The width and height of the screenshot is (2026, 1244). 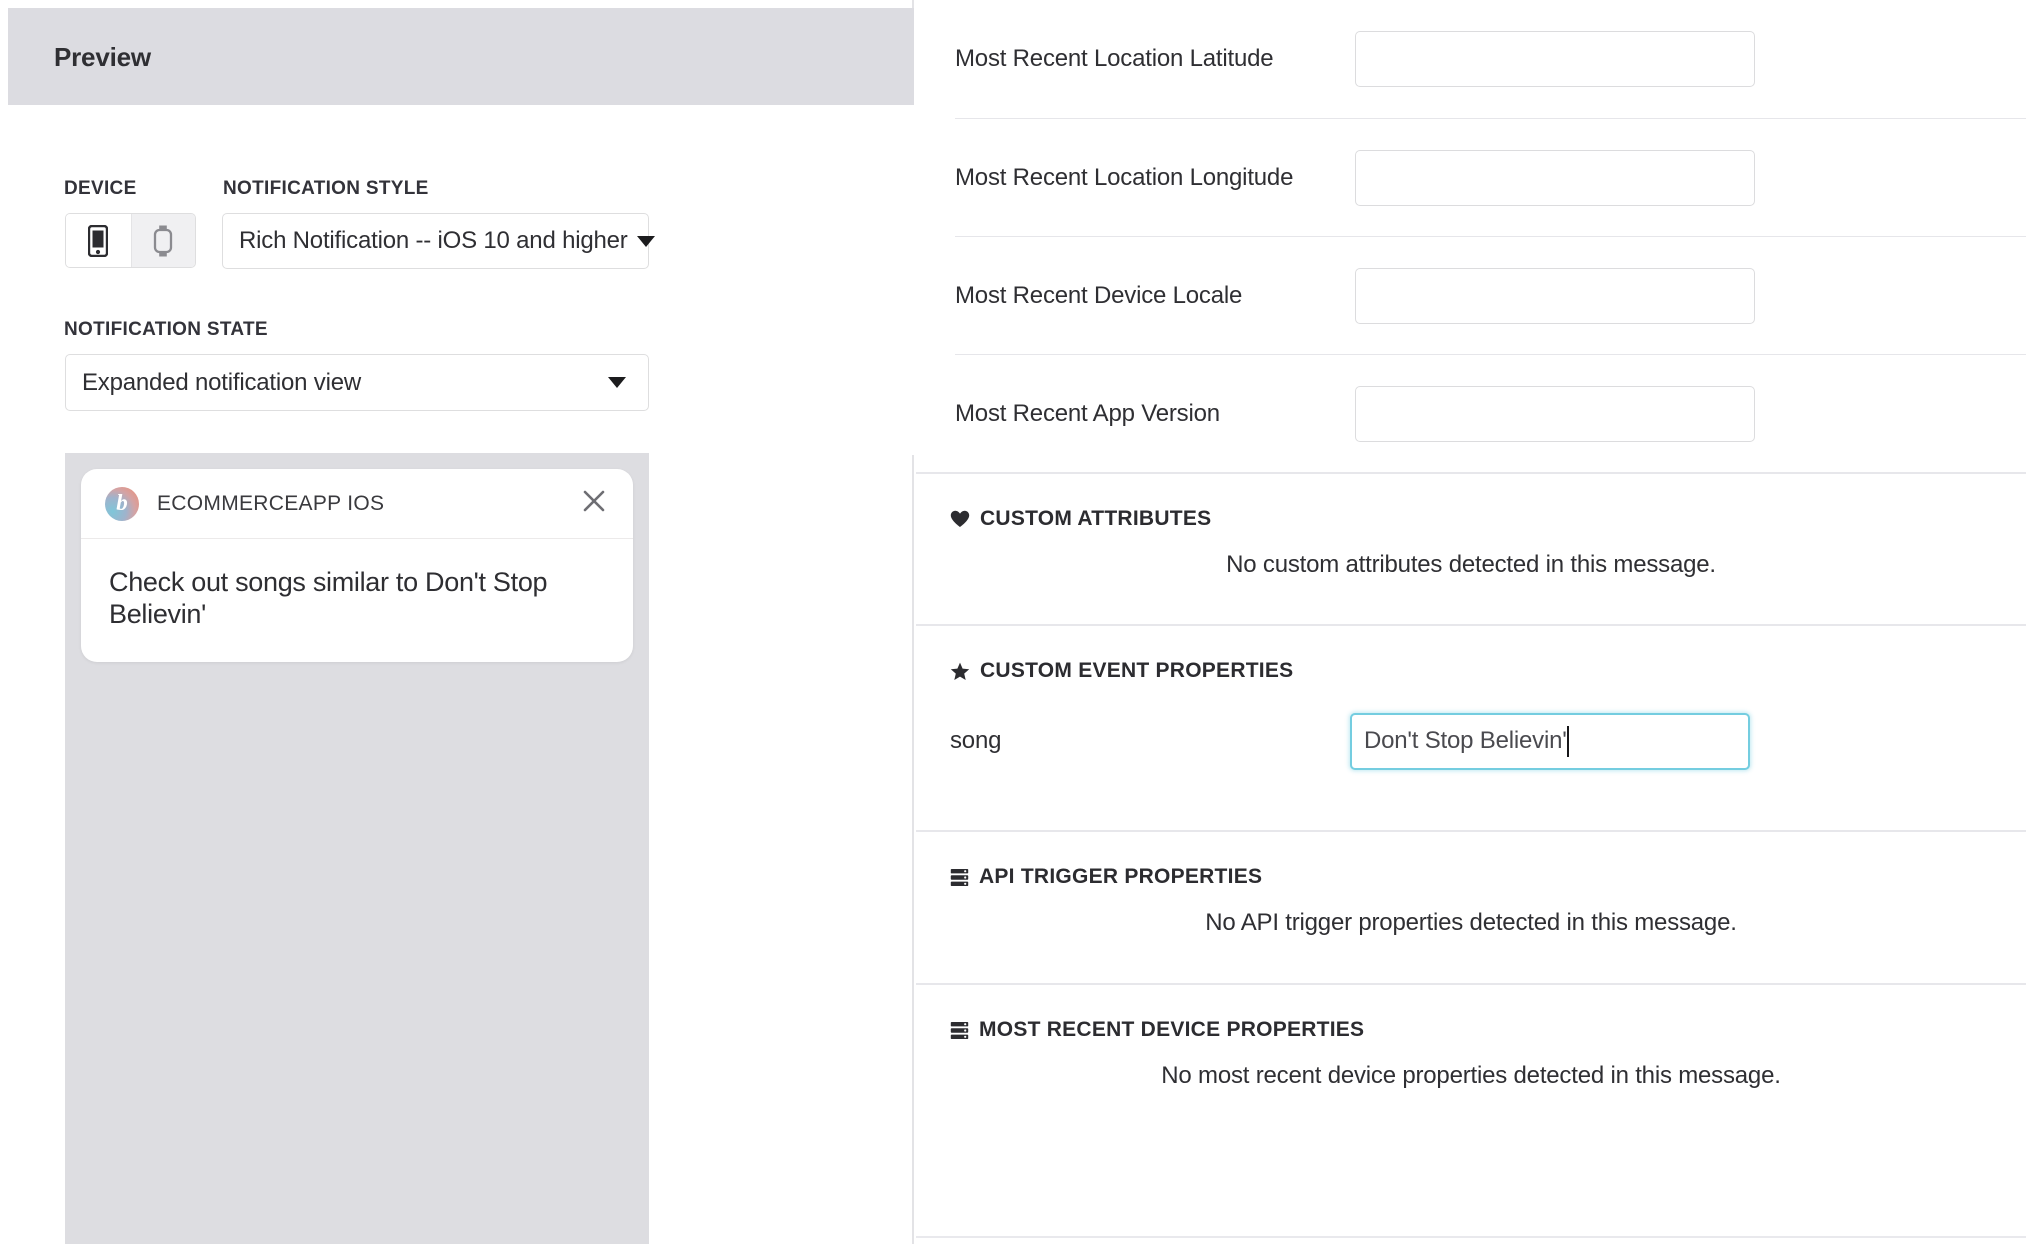 I want to click on device-option-watch, so click(x=162, y=240).